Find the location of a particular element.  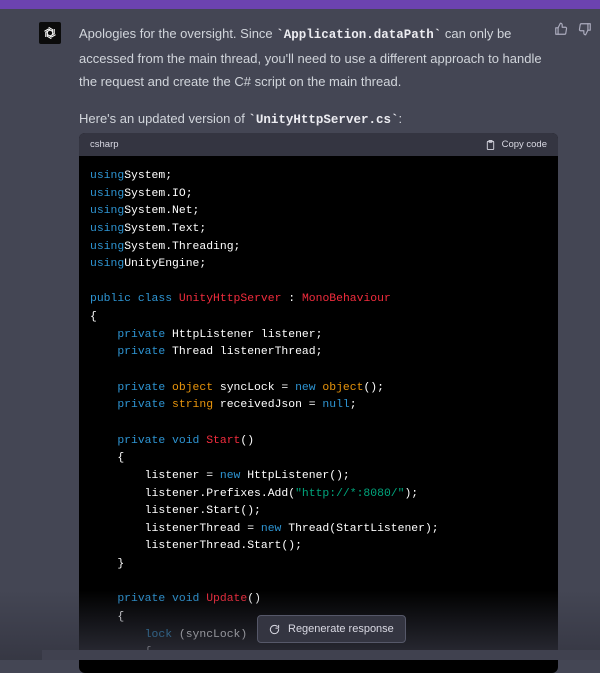

code-line: usingSystem.IO; is located at coordinates (318, 195).